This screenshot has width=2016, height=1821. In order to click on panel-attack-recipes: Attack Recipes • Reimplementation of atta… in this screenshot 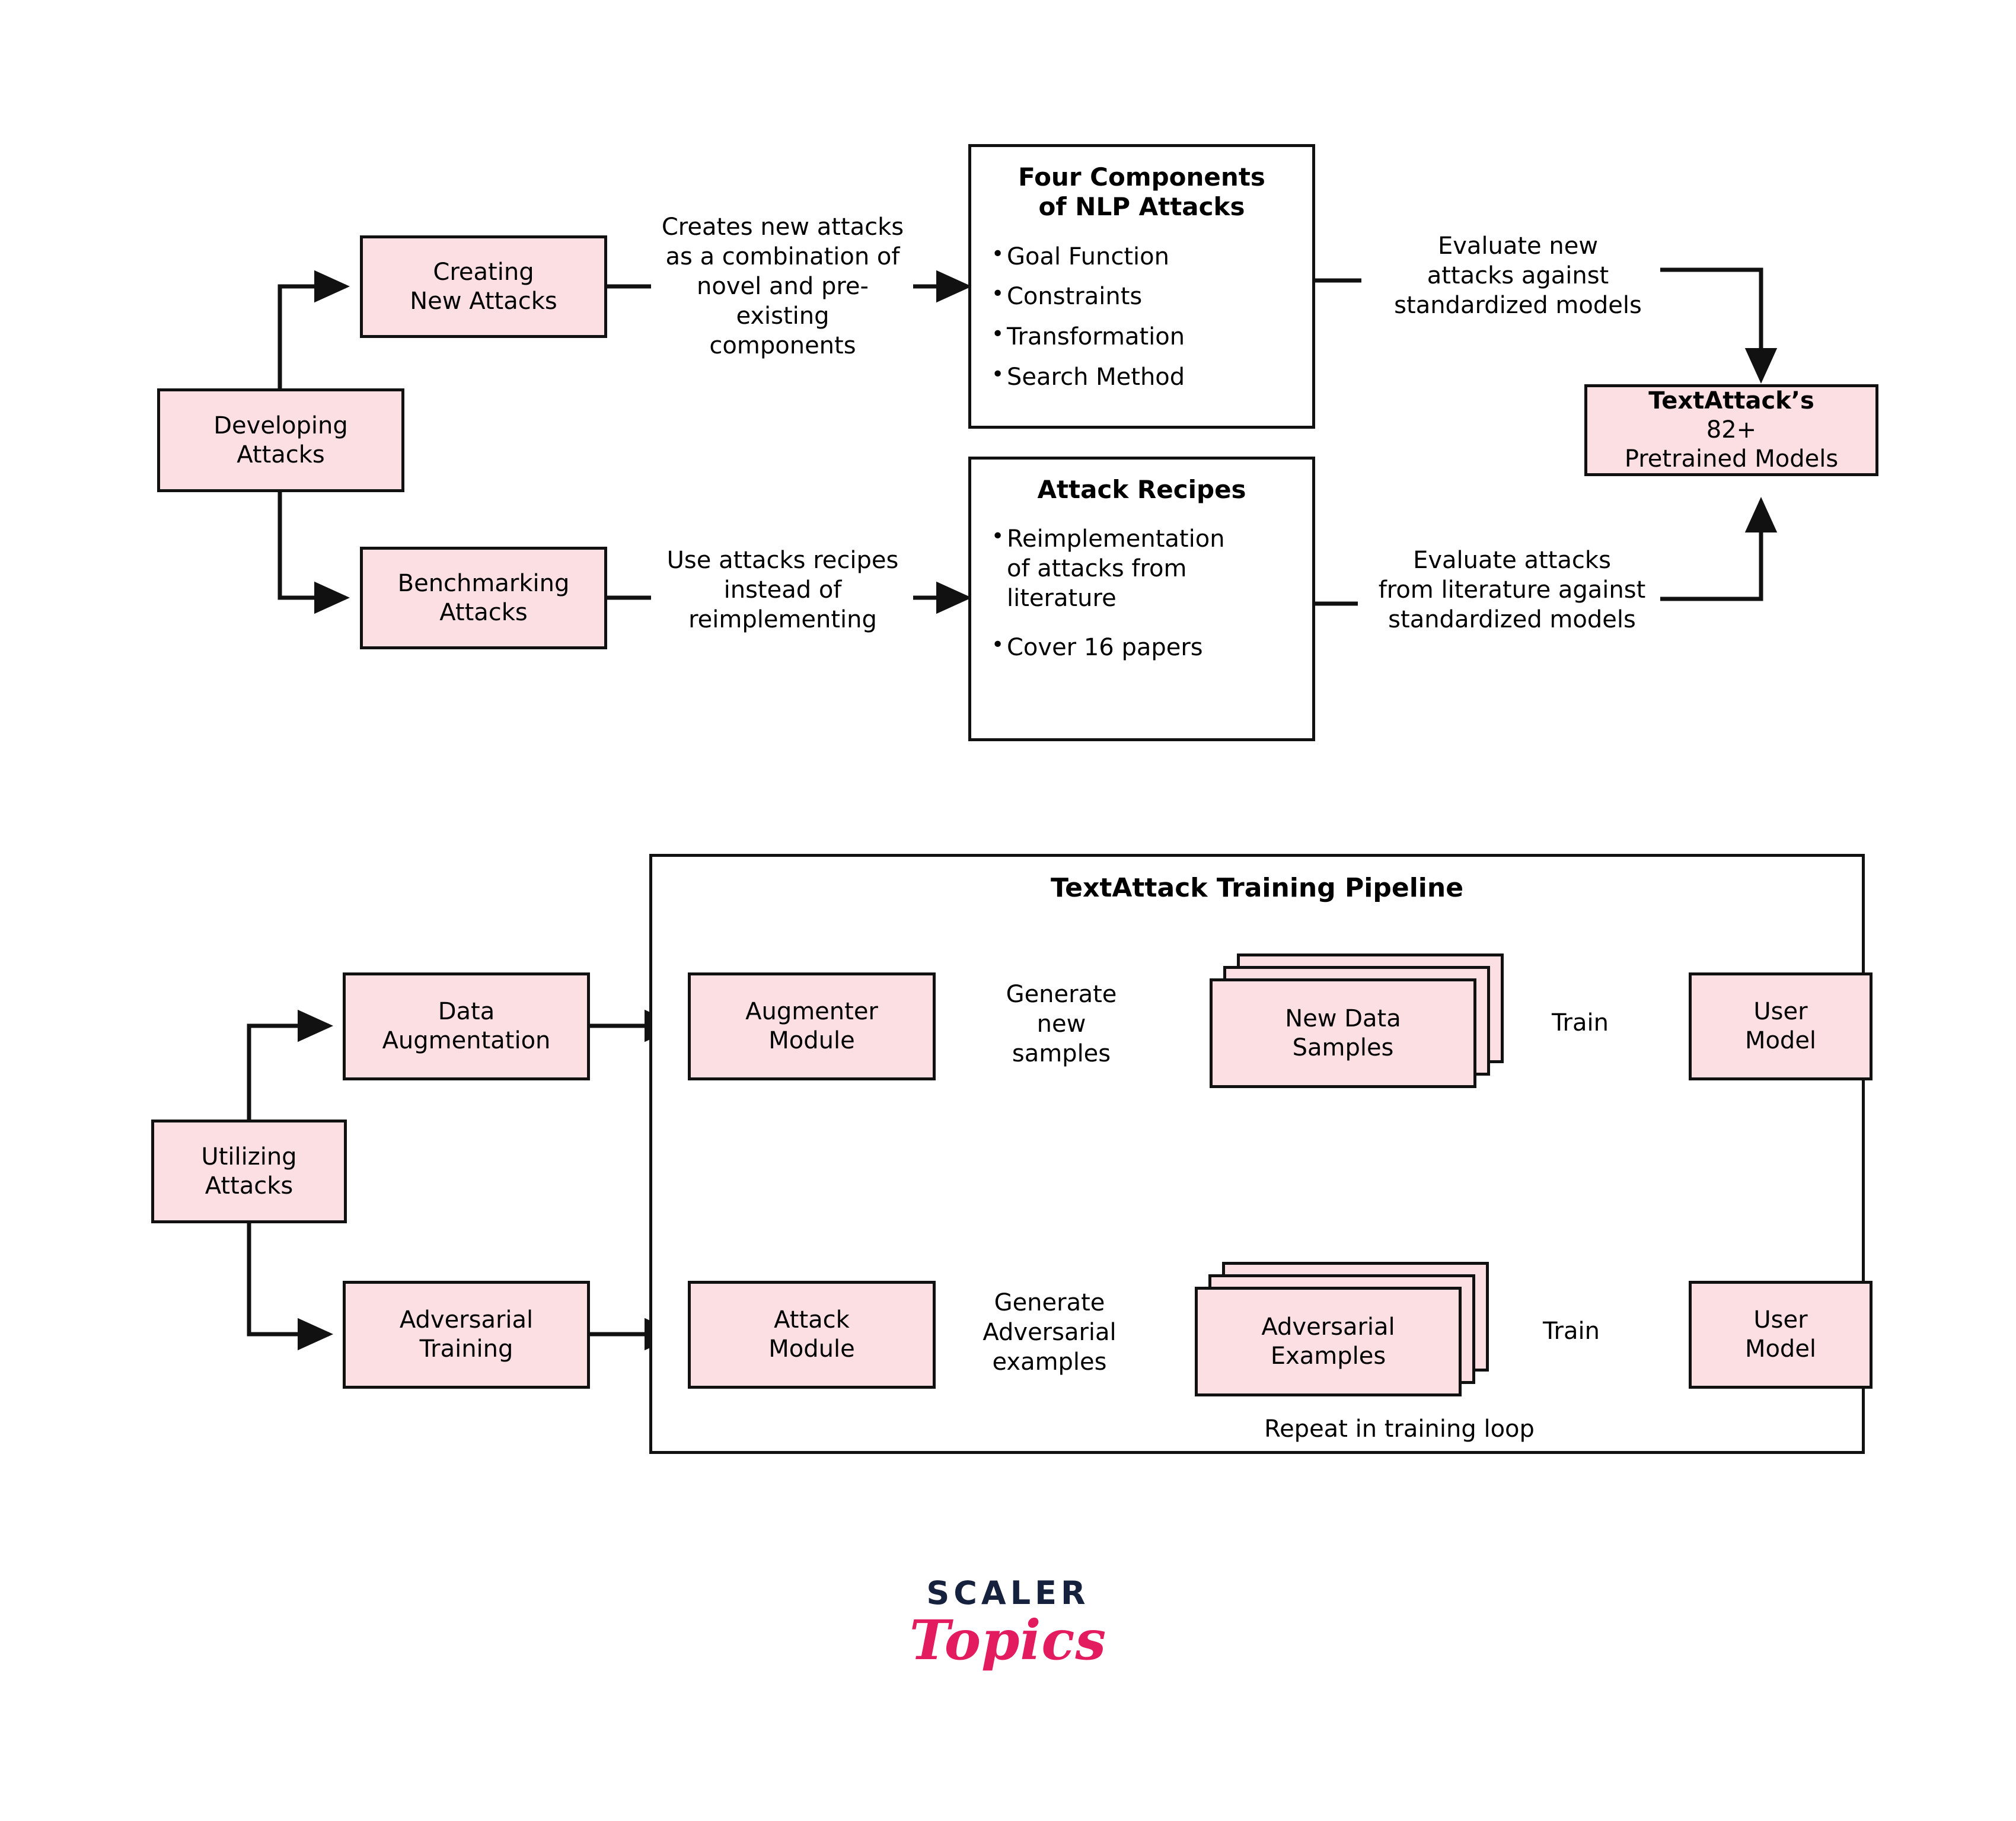, I will do `click(1141, 599)`.